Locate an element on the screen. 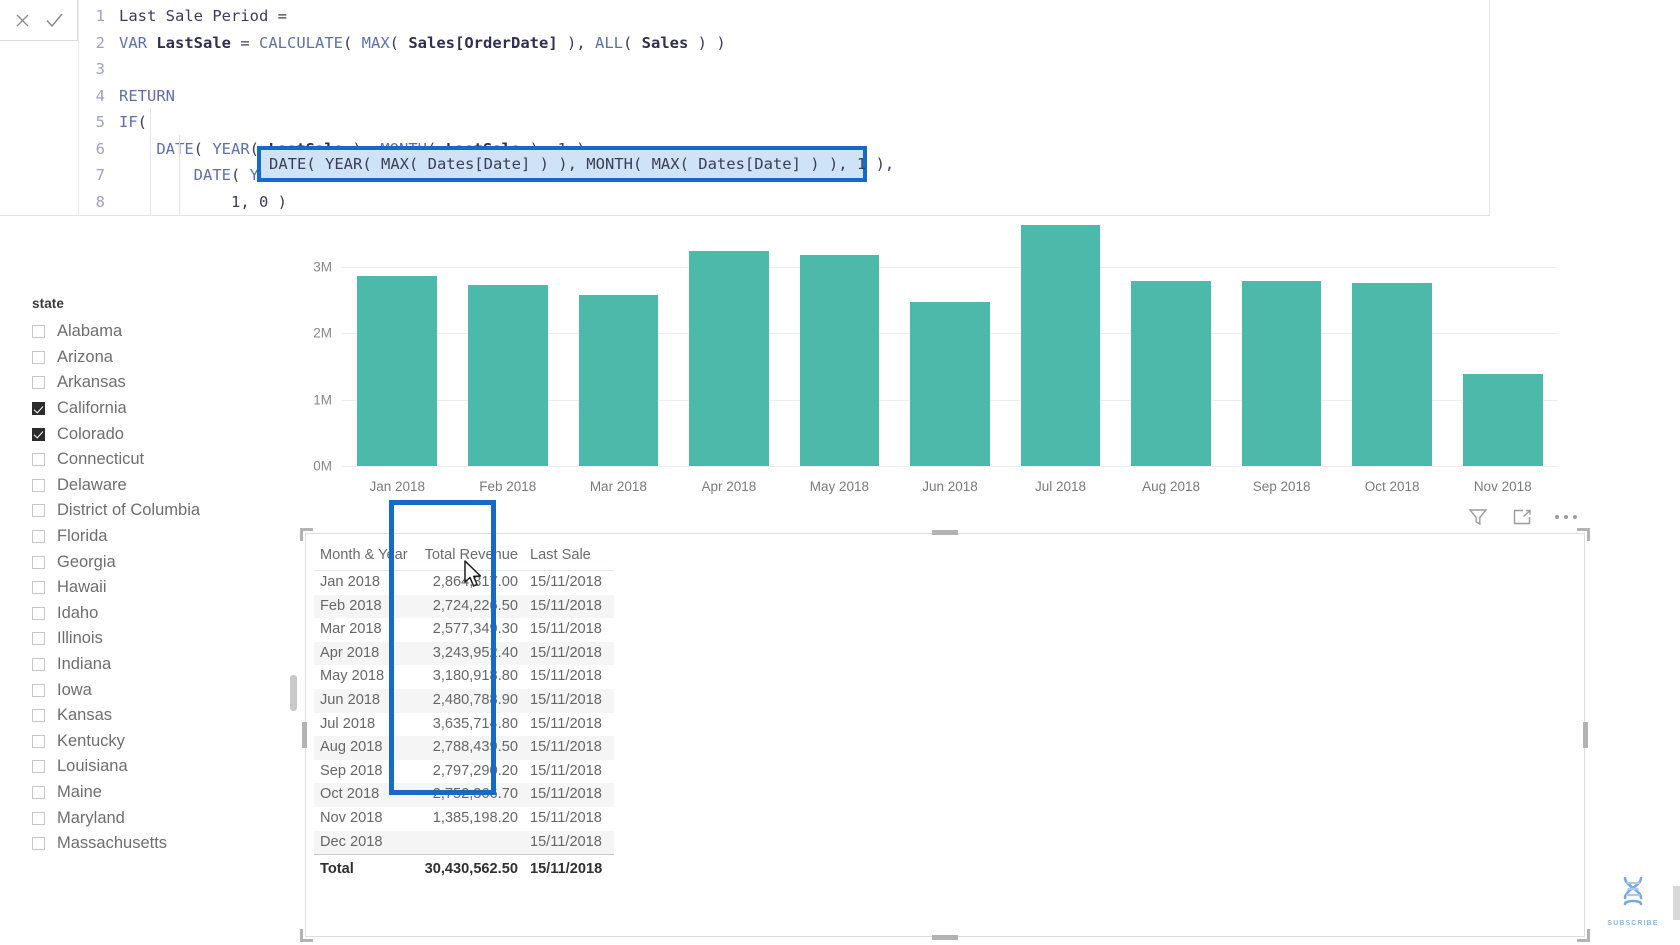 The height and width of the screenshot is (945, 1680). cell-total-revenue: 3,180,918.80 is located at coordinates (475, 676).